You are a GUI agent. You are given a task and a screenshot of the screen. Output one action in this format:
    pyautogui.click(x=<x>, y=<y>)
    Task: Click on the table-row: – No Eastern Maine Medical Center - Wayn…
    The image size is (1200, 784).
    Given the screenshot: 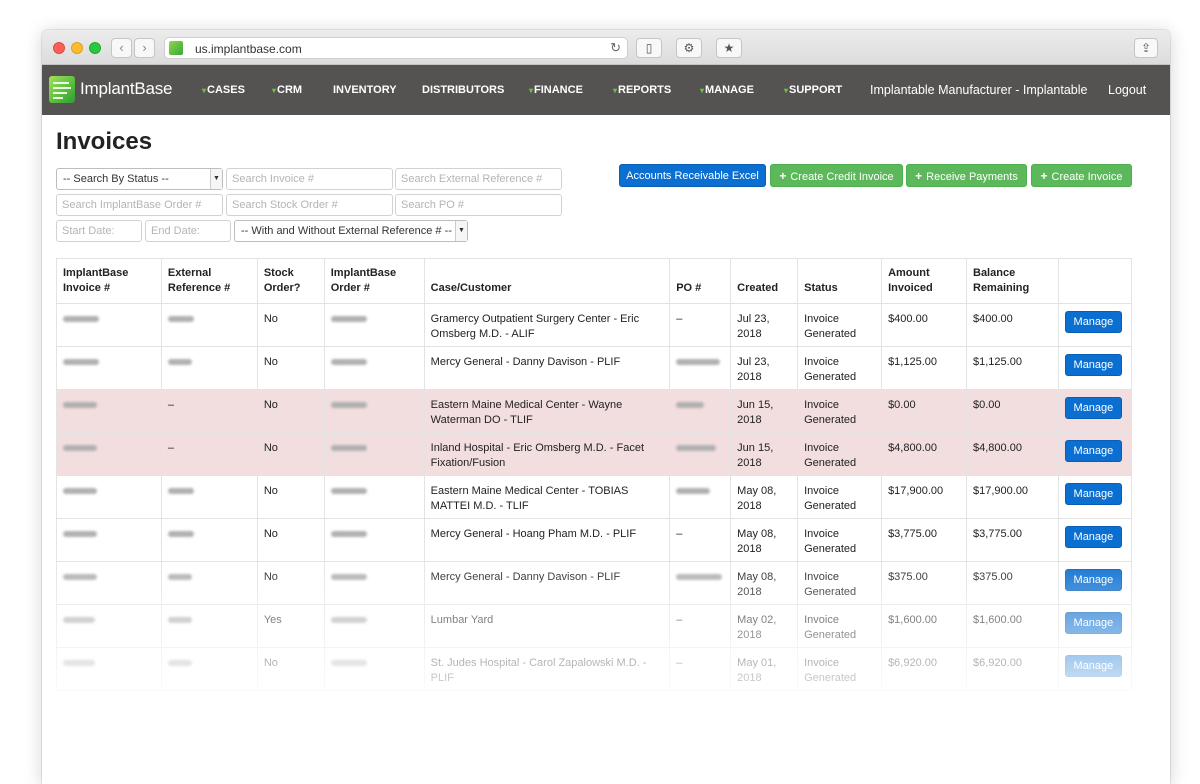 What is the action you would take?
    pyautogui.click(x=594, y=411)
    